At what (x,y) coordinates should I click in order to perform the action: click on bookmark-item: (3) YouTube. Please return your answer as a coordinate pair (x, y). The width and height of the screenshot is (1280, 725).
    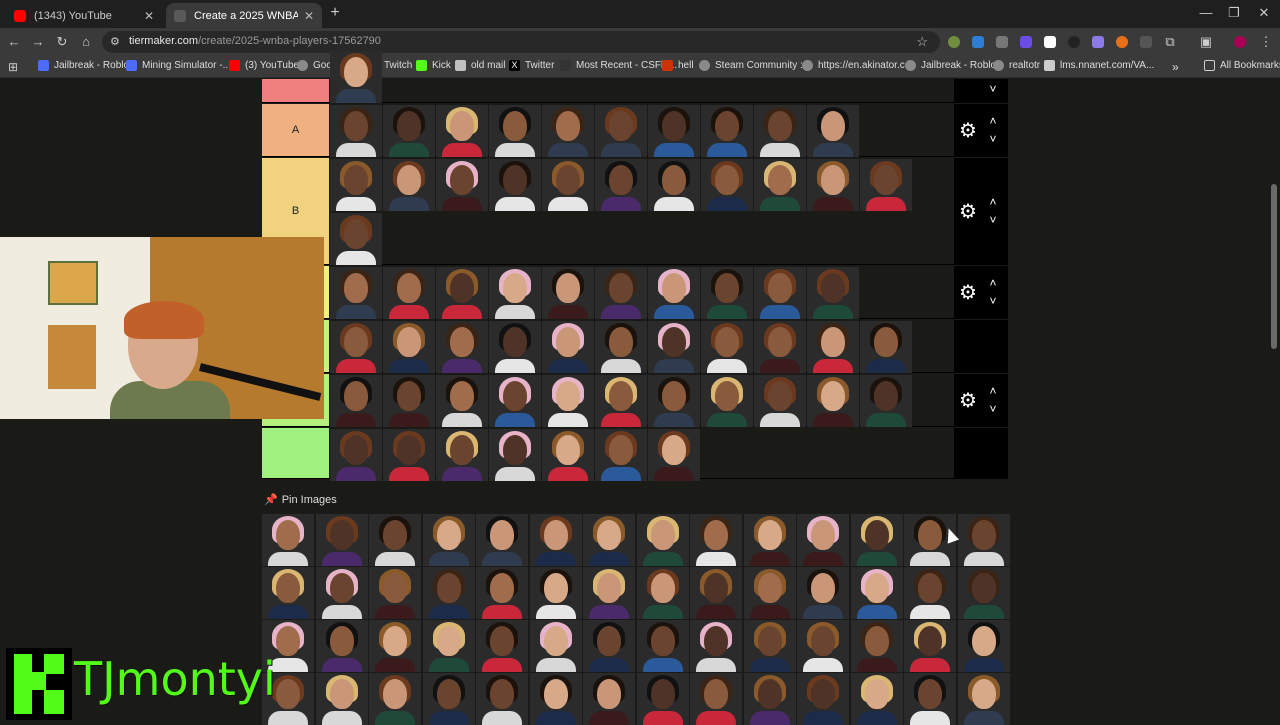
    Looking at the image, I should click on (264, 65).